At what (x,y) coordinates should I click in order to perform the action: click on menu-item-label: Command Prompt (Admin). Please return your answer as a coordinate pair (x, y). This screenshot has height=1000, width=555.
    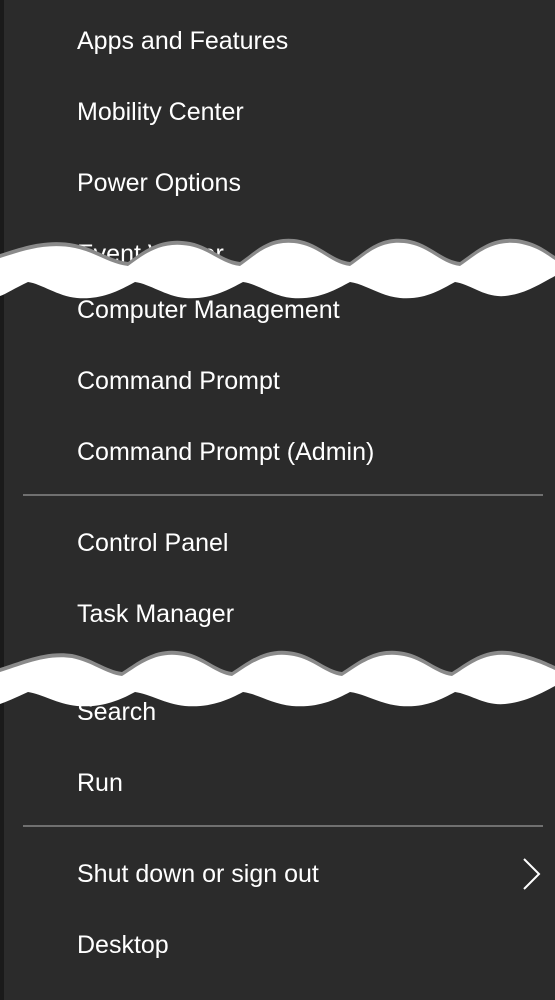
    Looking at the image, I should click on (226, 452).